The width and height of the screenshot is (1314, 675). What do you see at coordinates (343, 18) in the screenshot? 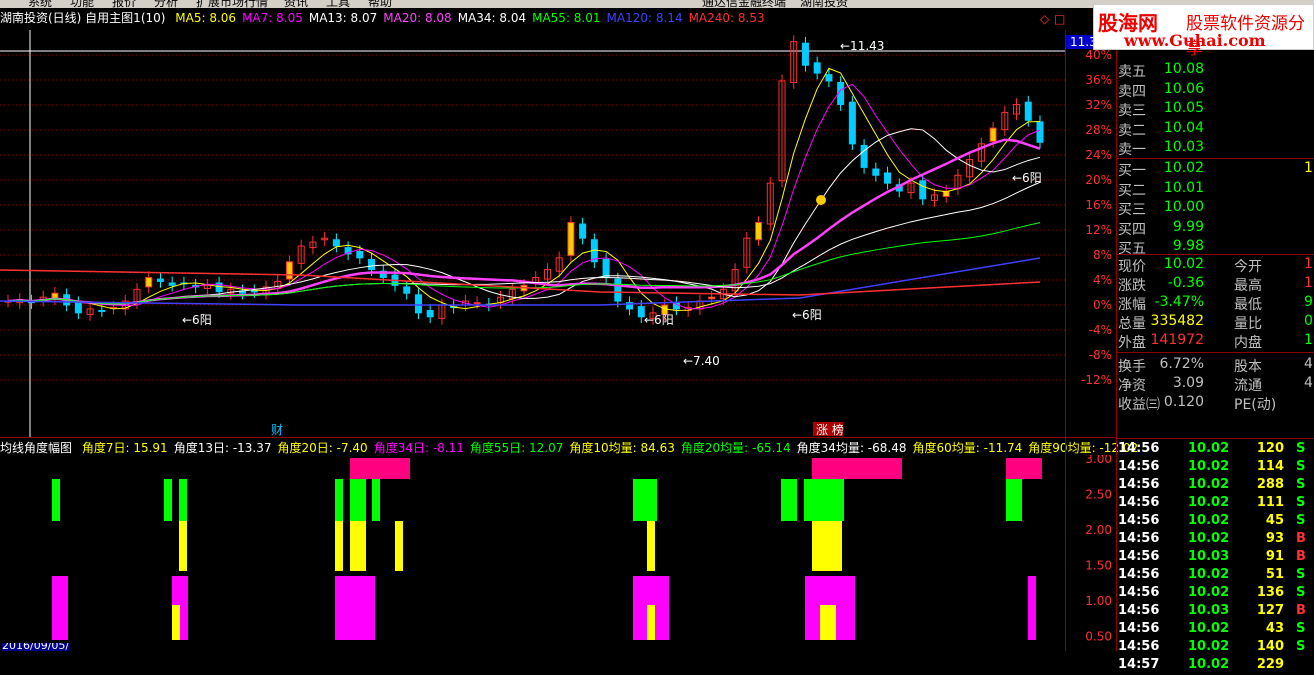
I see `ma-value-2: MA13: 8.07` at bounding box center [343, 18].